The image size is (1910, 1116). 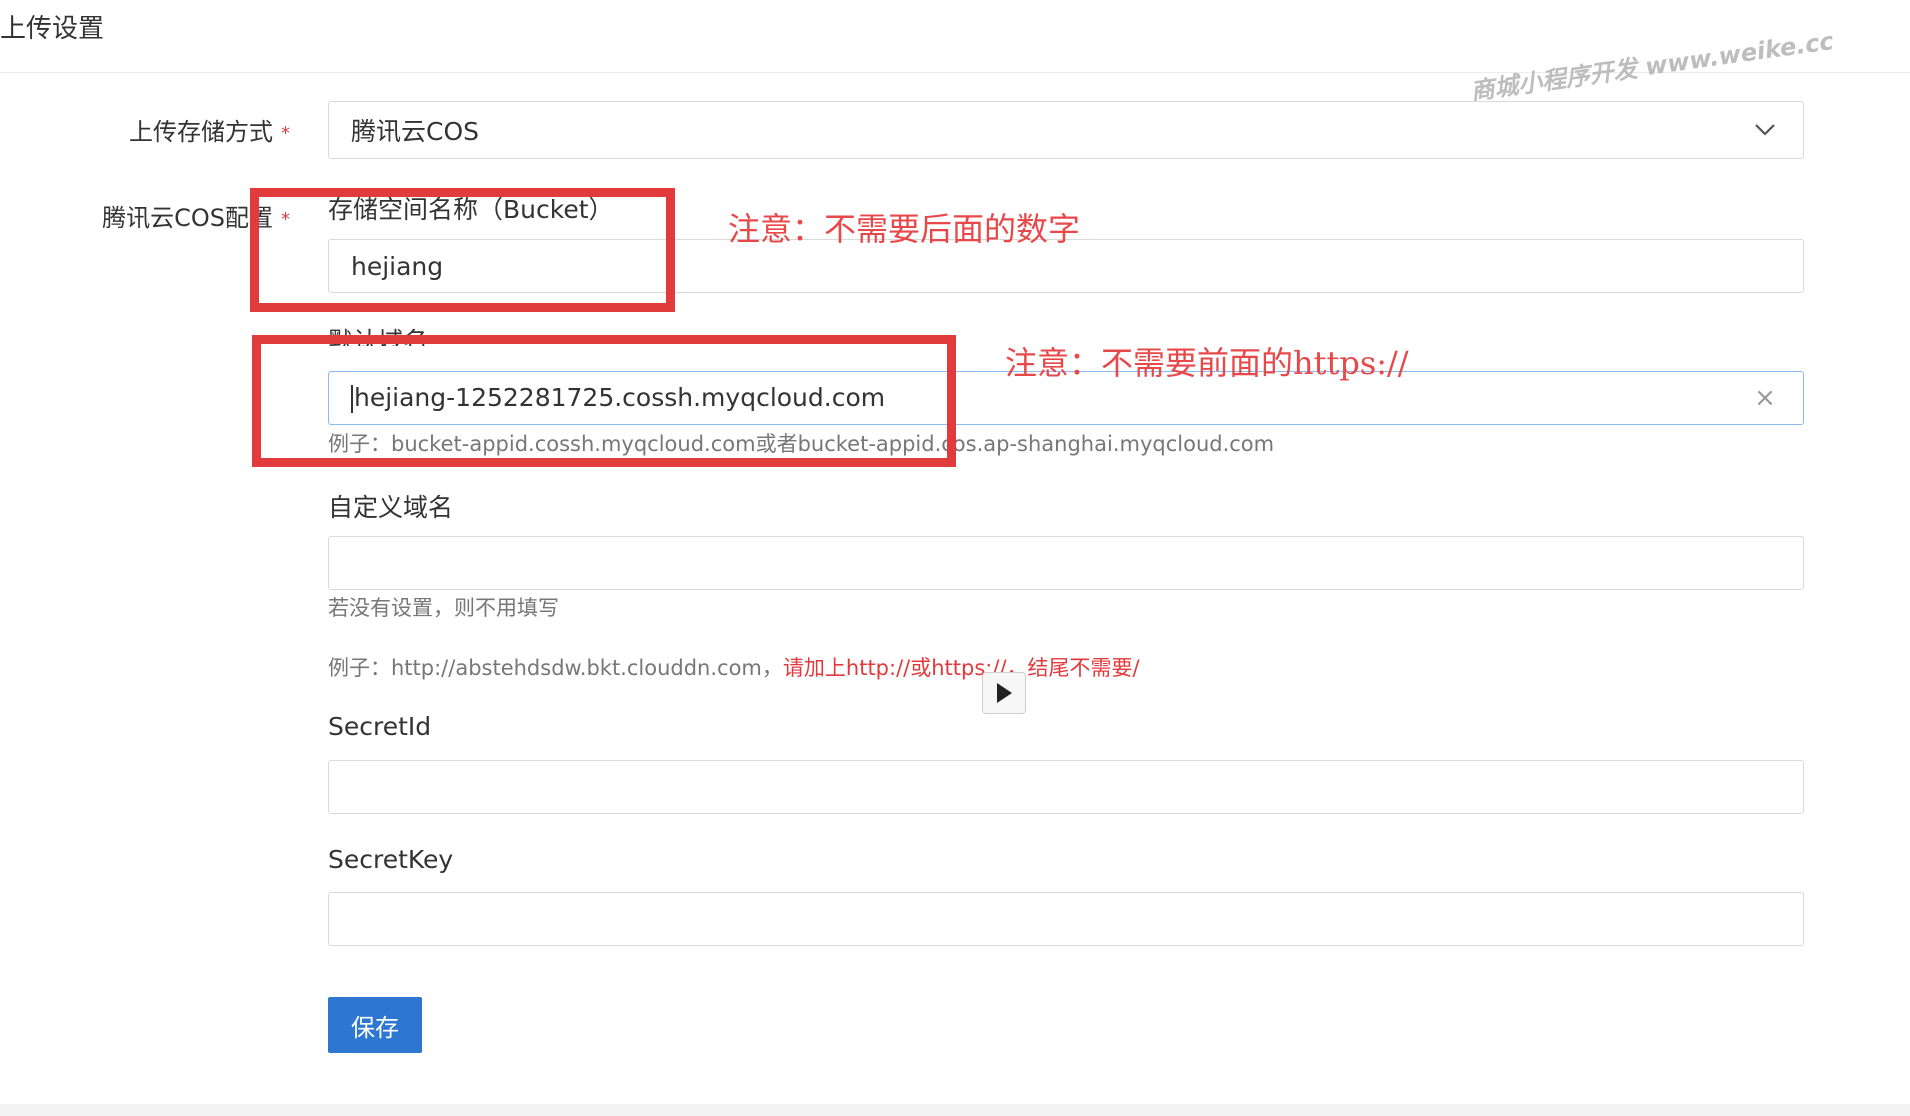 I want to click on play-icon, so click(x=1004, y=693).